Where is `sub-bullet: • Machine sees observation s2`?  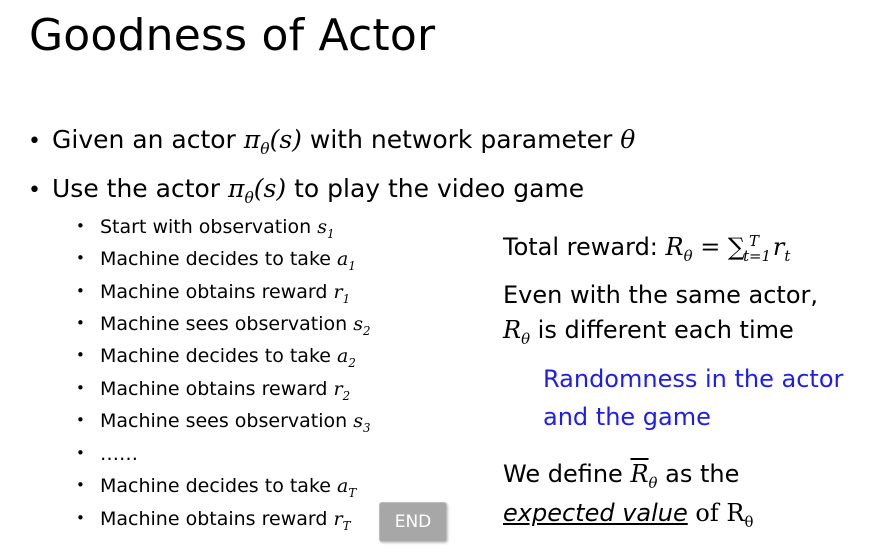
sub-bullet: • Machine sees observation s2 is located at coordinates (223, 325).